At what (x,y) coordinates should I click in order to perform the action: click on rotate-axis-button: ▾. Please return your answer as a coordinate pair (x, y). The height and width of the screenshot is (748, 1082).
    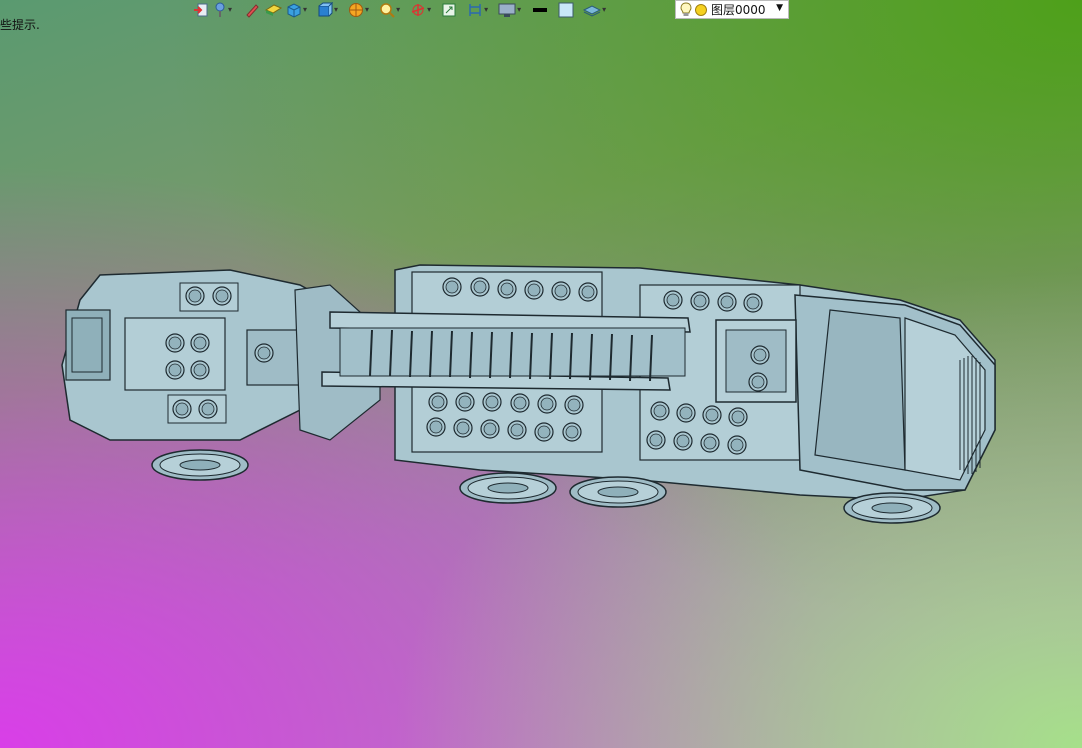
    Looking at the image, I should click on (420, 10).